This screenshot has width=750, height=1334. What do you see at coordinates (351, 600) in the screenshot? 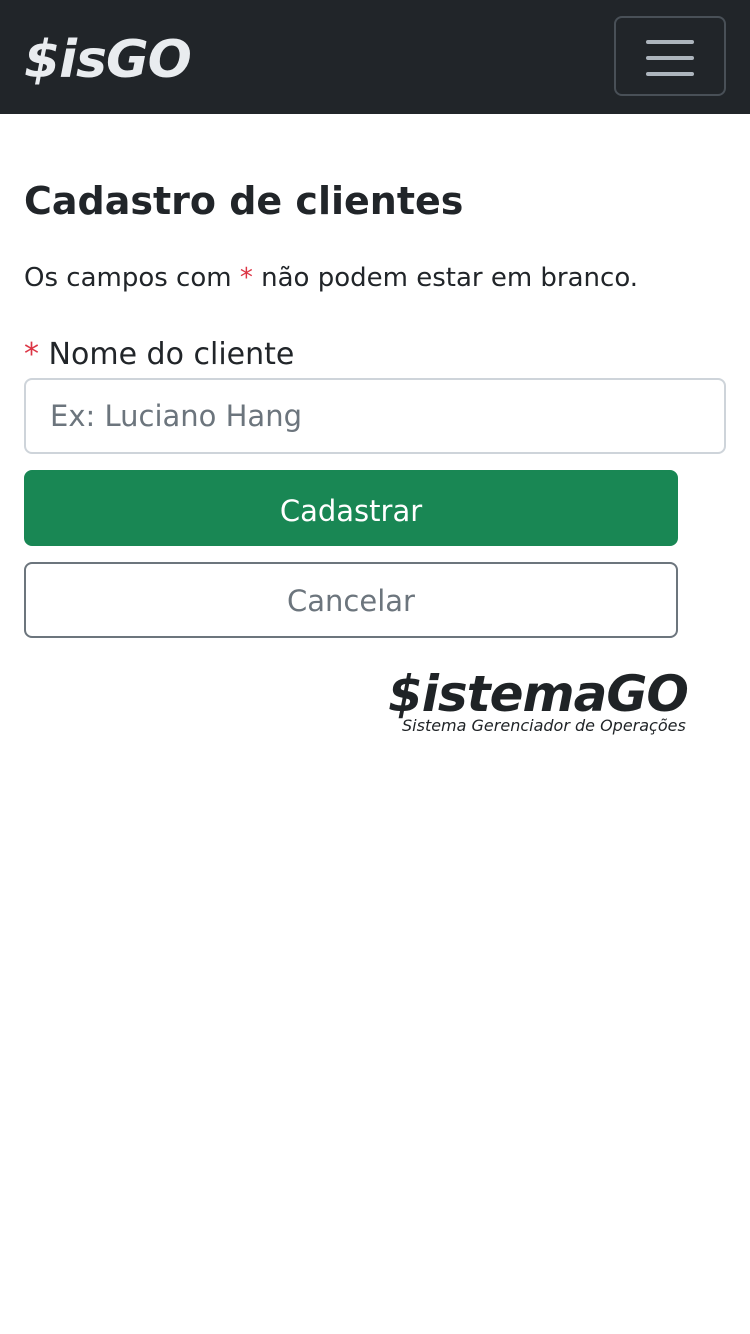
I see `cancel-button: Cancelar` at bounding box center [351, 600].